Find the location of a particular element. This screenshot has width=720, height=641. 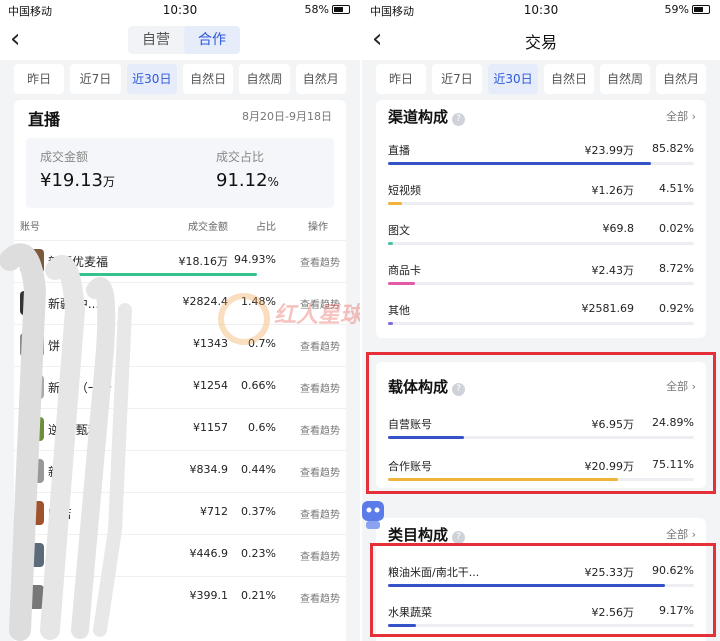

date-tabs: 昨日 近7日 近30日 自然日 自然周 自然月 is located at coordinates (180, 79).